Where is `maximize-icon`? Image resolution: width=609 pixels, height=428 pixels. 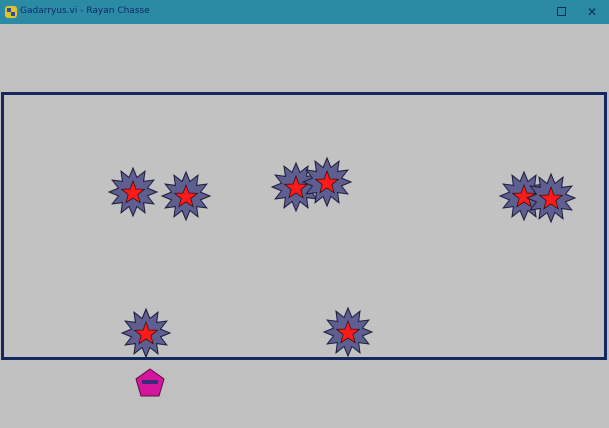
maximize-icon is located at coordinates (561, 11).